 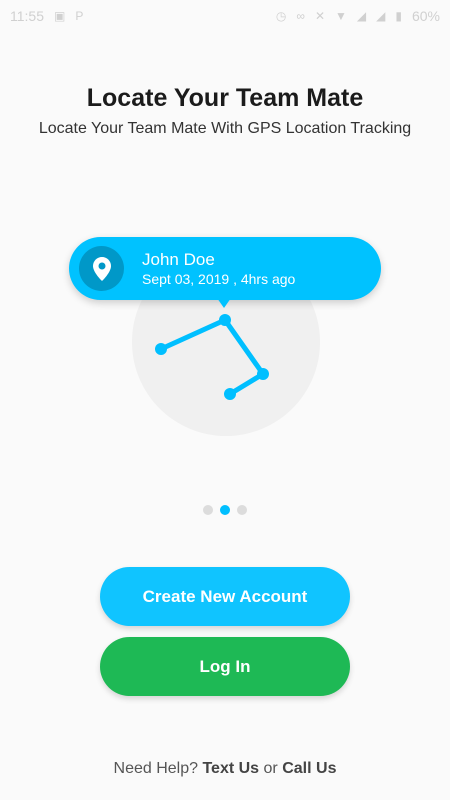 What do you see at coordinates (156, 768) in the screenshot?
I see `help-prefix: Need Help?` at bounding box center [156, 768].